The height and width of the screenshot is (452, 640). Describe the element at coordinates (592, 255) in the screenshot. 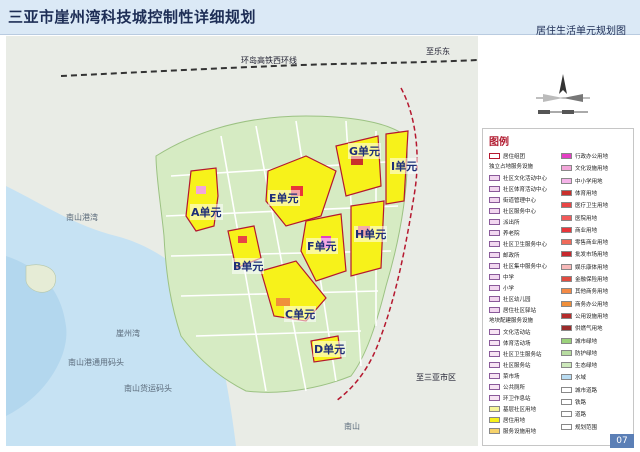

I see `legend-label: 批发市场用地` at that location.